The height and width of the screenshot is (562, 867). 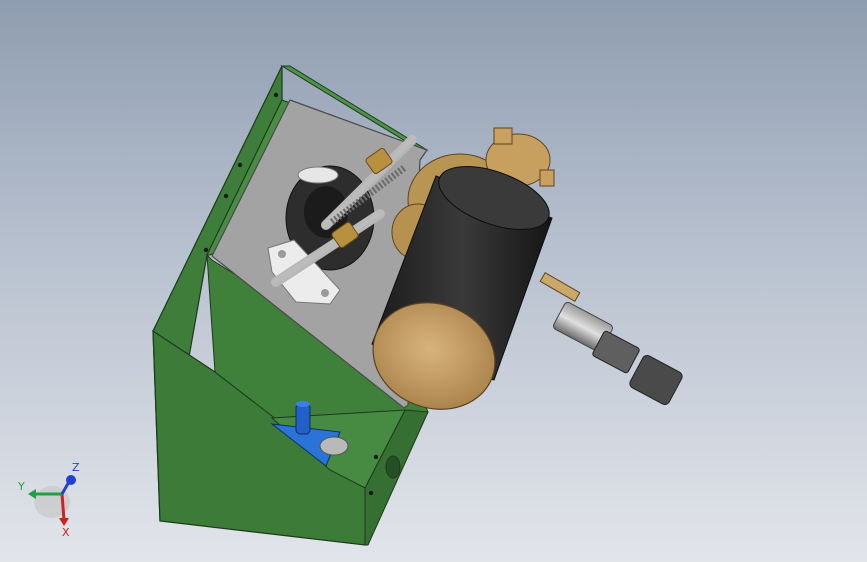 What do you see at coordinates (656, 380) in the screenshot?
I see `coupler-end` at bounding box center [656, 380].